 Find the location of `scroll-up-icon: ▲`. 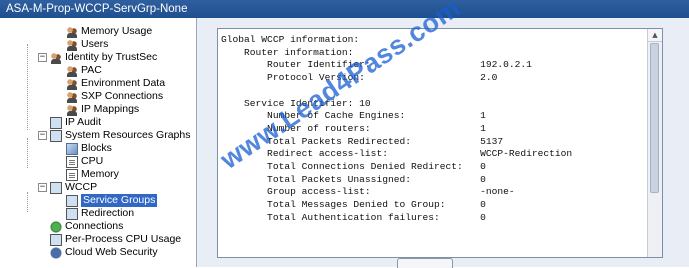

scroll-up-icon: ▲ is located at coordinates (655, 35).